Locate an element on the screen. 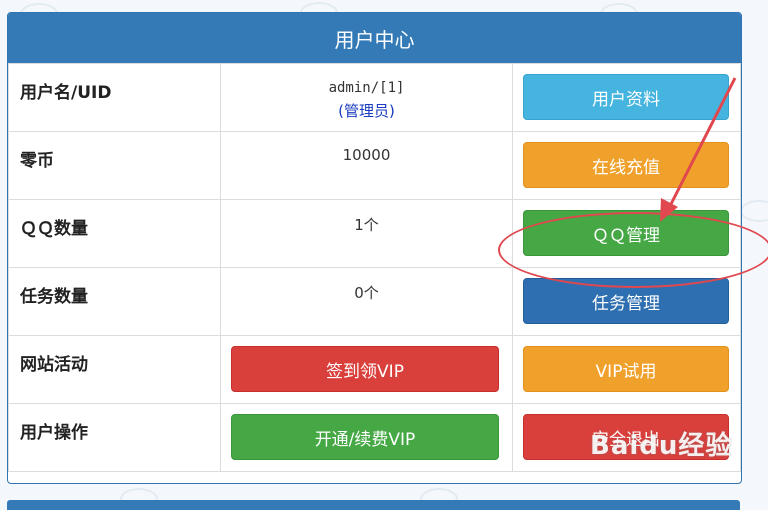 Image resolution: width=768 pixels, height=510 pixels. background-pattern is located at coordinates (754, 211).